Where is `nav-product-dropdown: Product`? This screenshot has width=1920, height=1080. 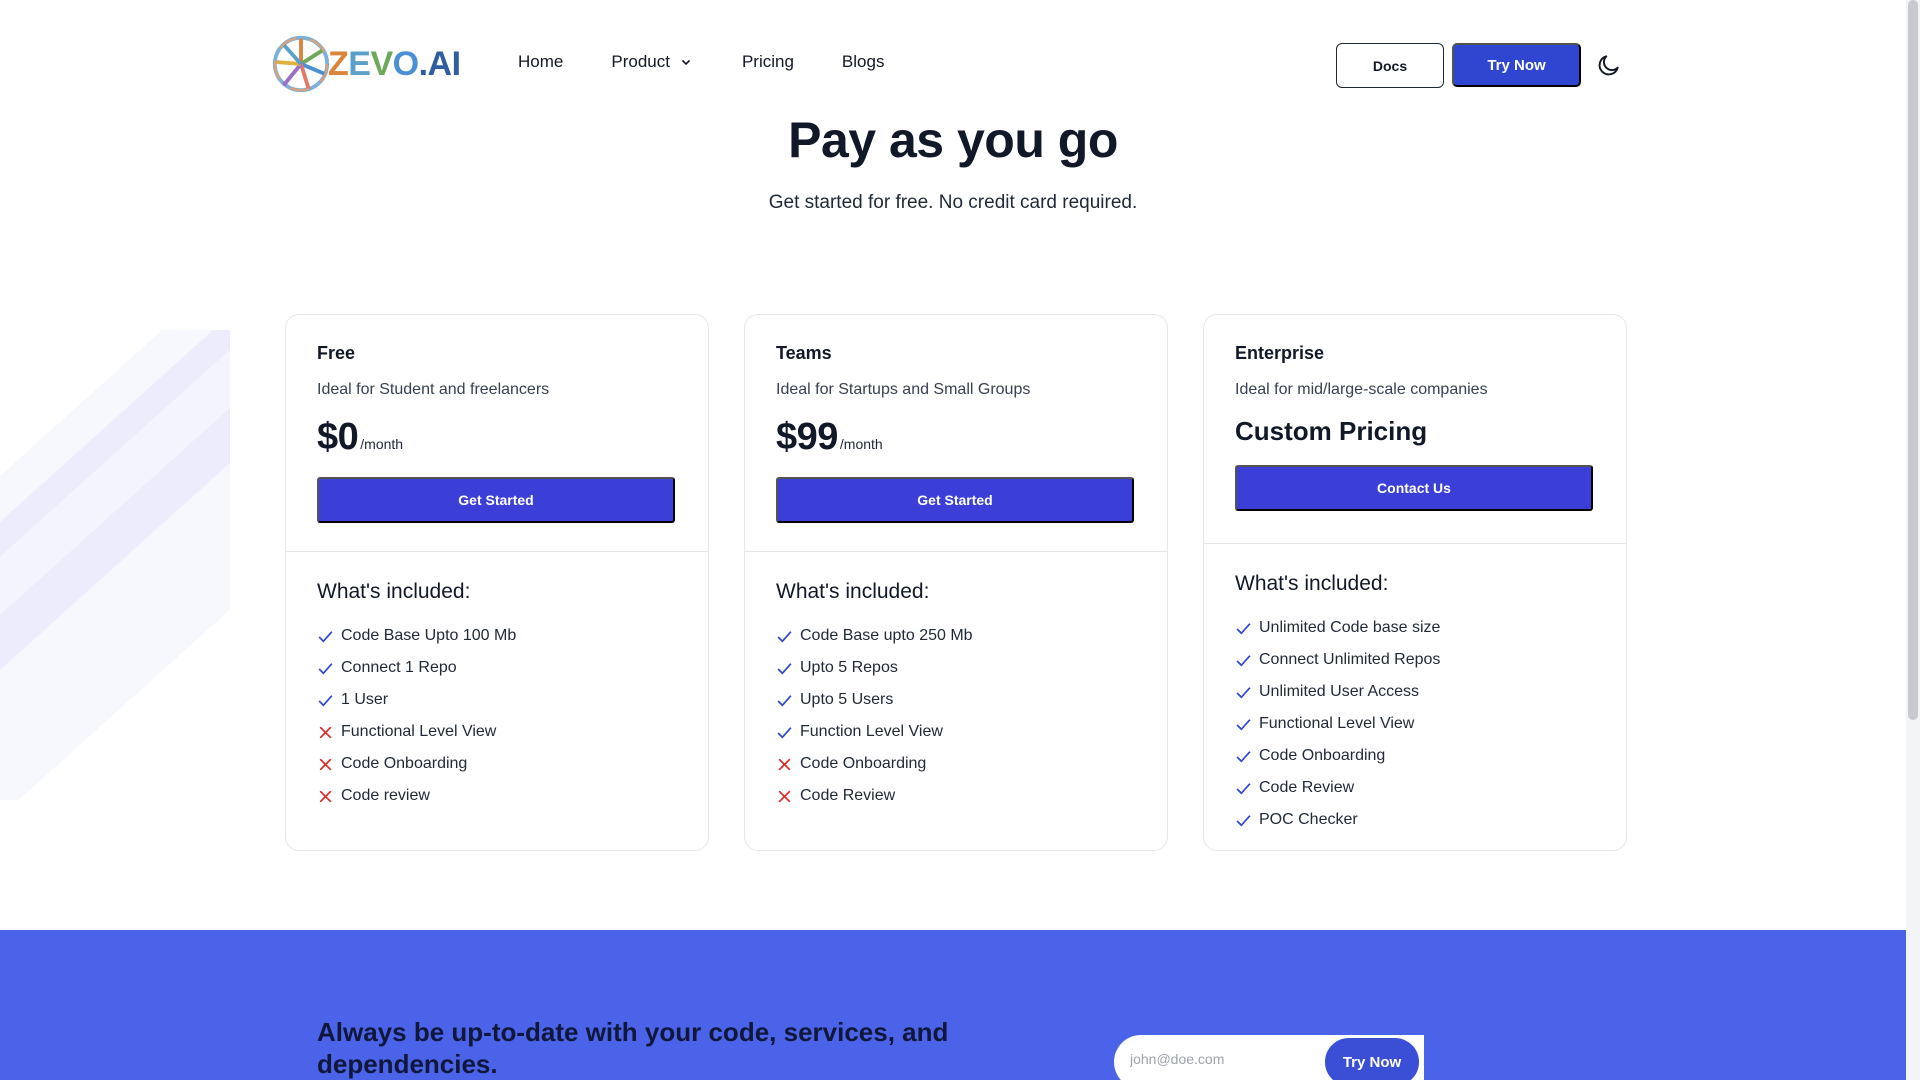
nav-product-dropdown: Product is located at coordinates (651, 62).